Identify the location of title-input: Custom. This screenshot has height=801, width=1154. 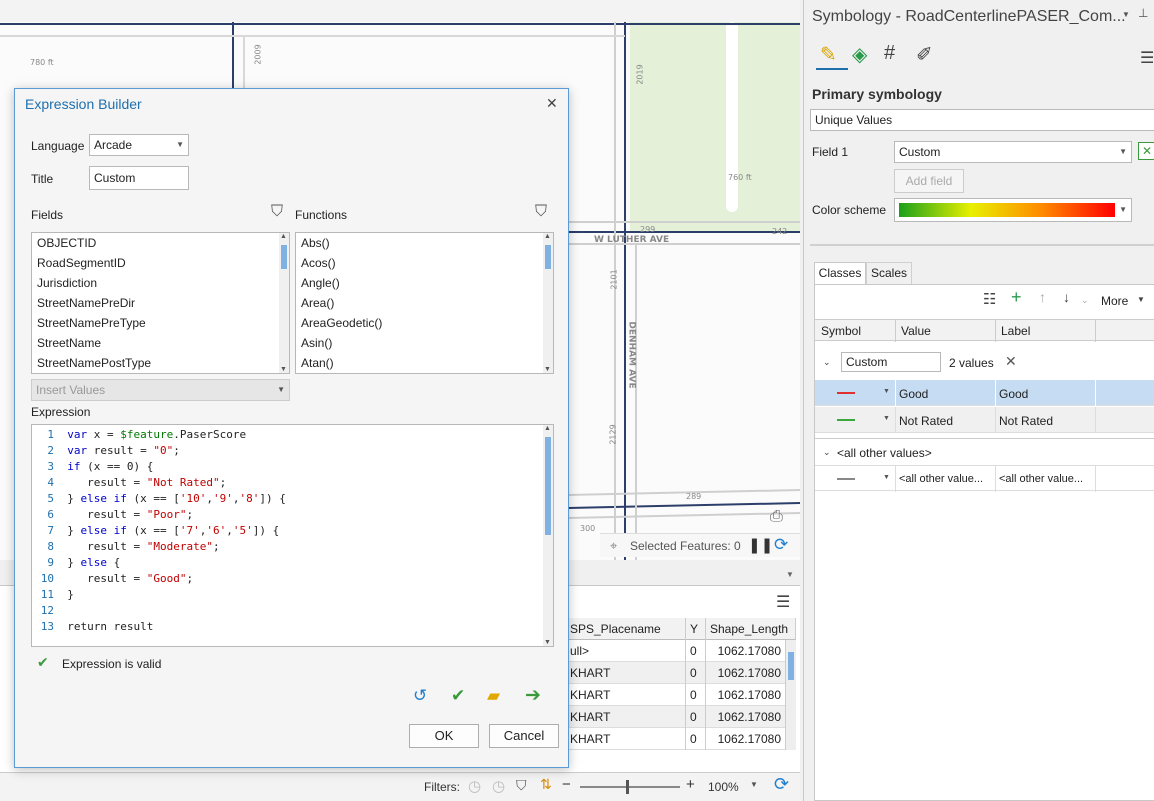
(139, 178).